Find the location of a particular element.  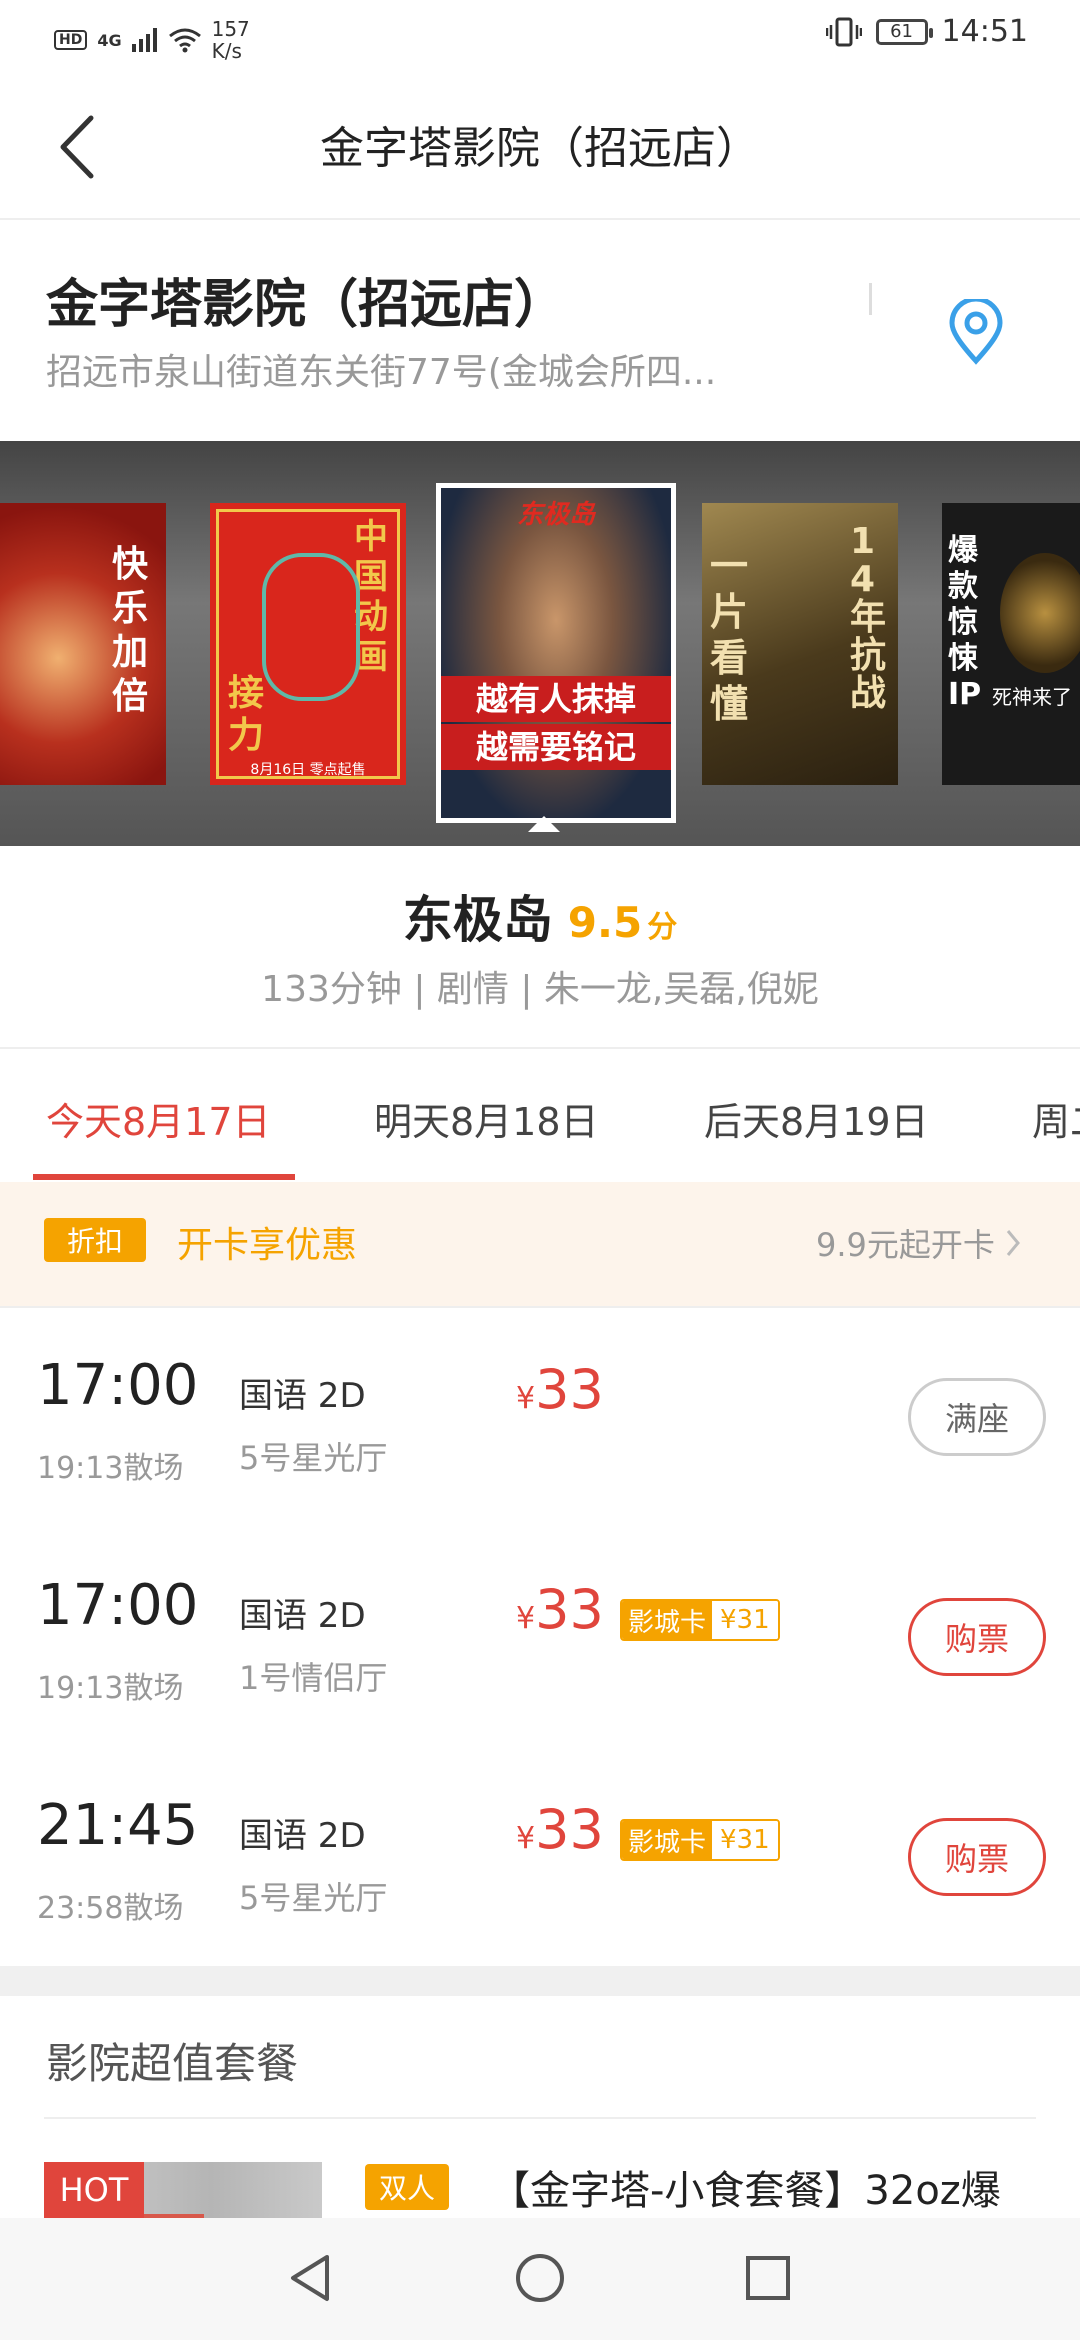

showtime-end: 23:58散场 is located at coordinates (110, 1908).